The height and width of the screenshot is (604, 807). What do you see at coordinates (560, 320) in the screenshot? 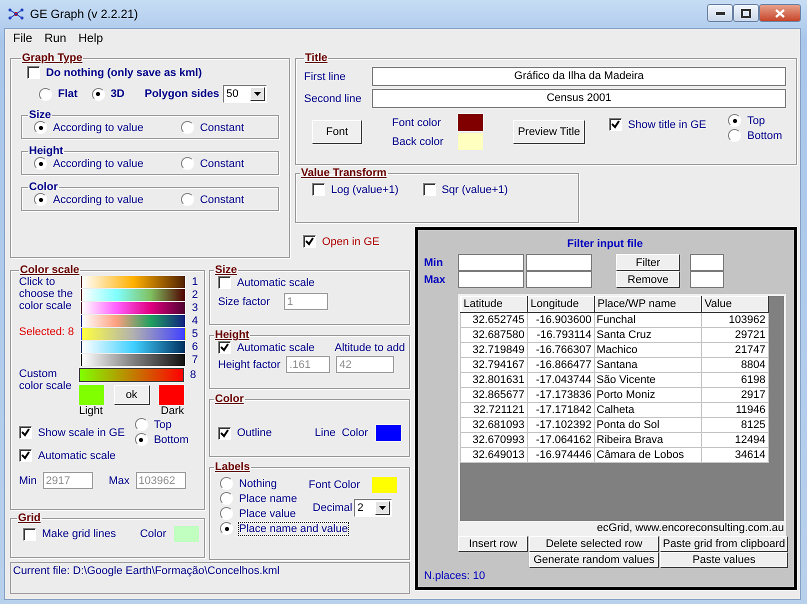
I see `table-cell: -16.903600` at bounding box center [560, 320].